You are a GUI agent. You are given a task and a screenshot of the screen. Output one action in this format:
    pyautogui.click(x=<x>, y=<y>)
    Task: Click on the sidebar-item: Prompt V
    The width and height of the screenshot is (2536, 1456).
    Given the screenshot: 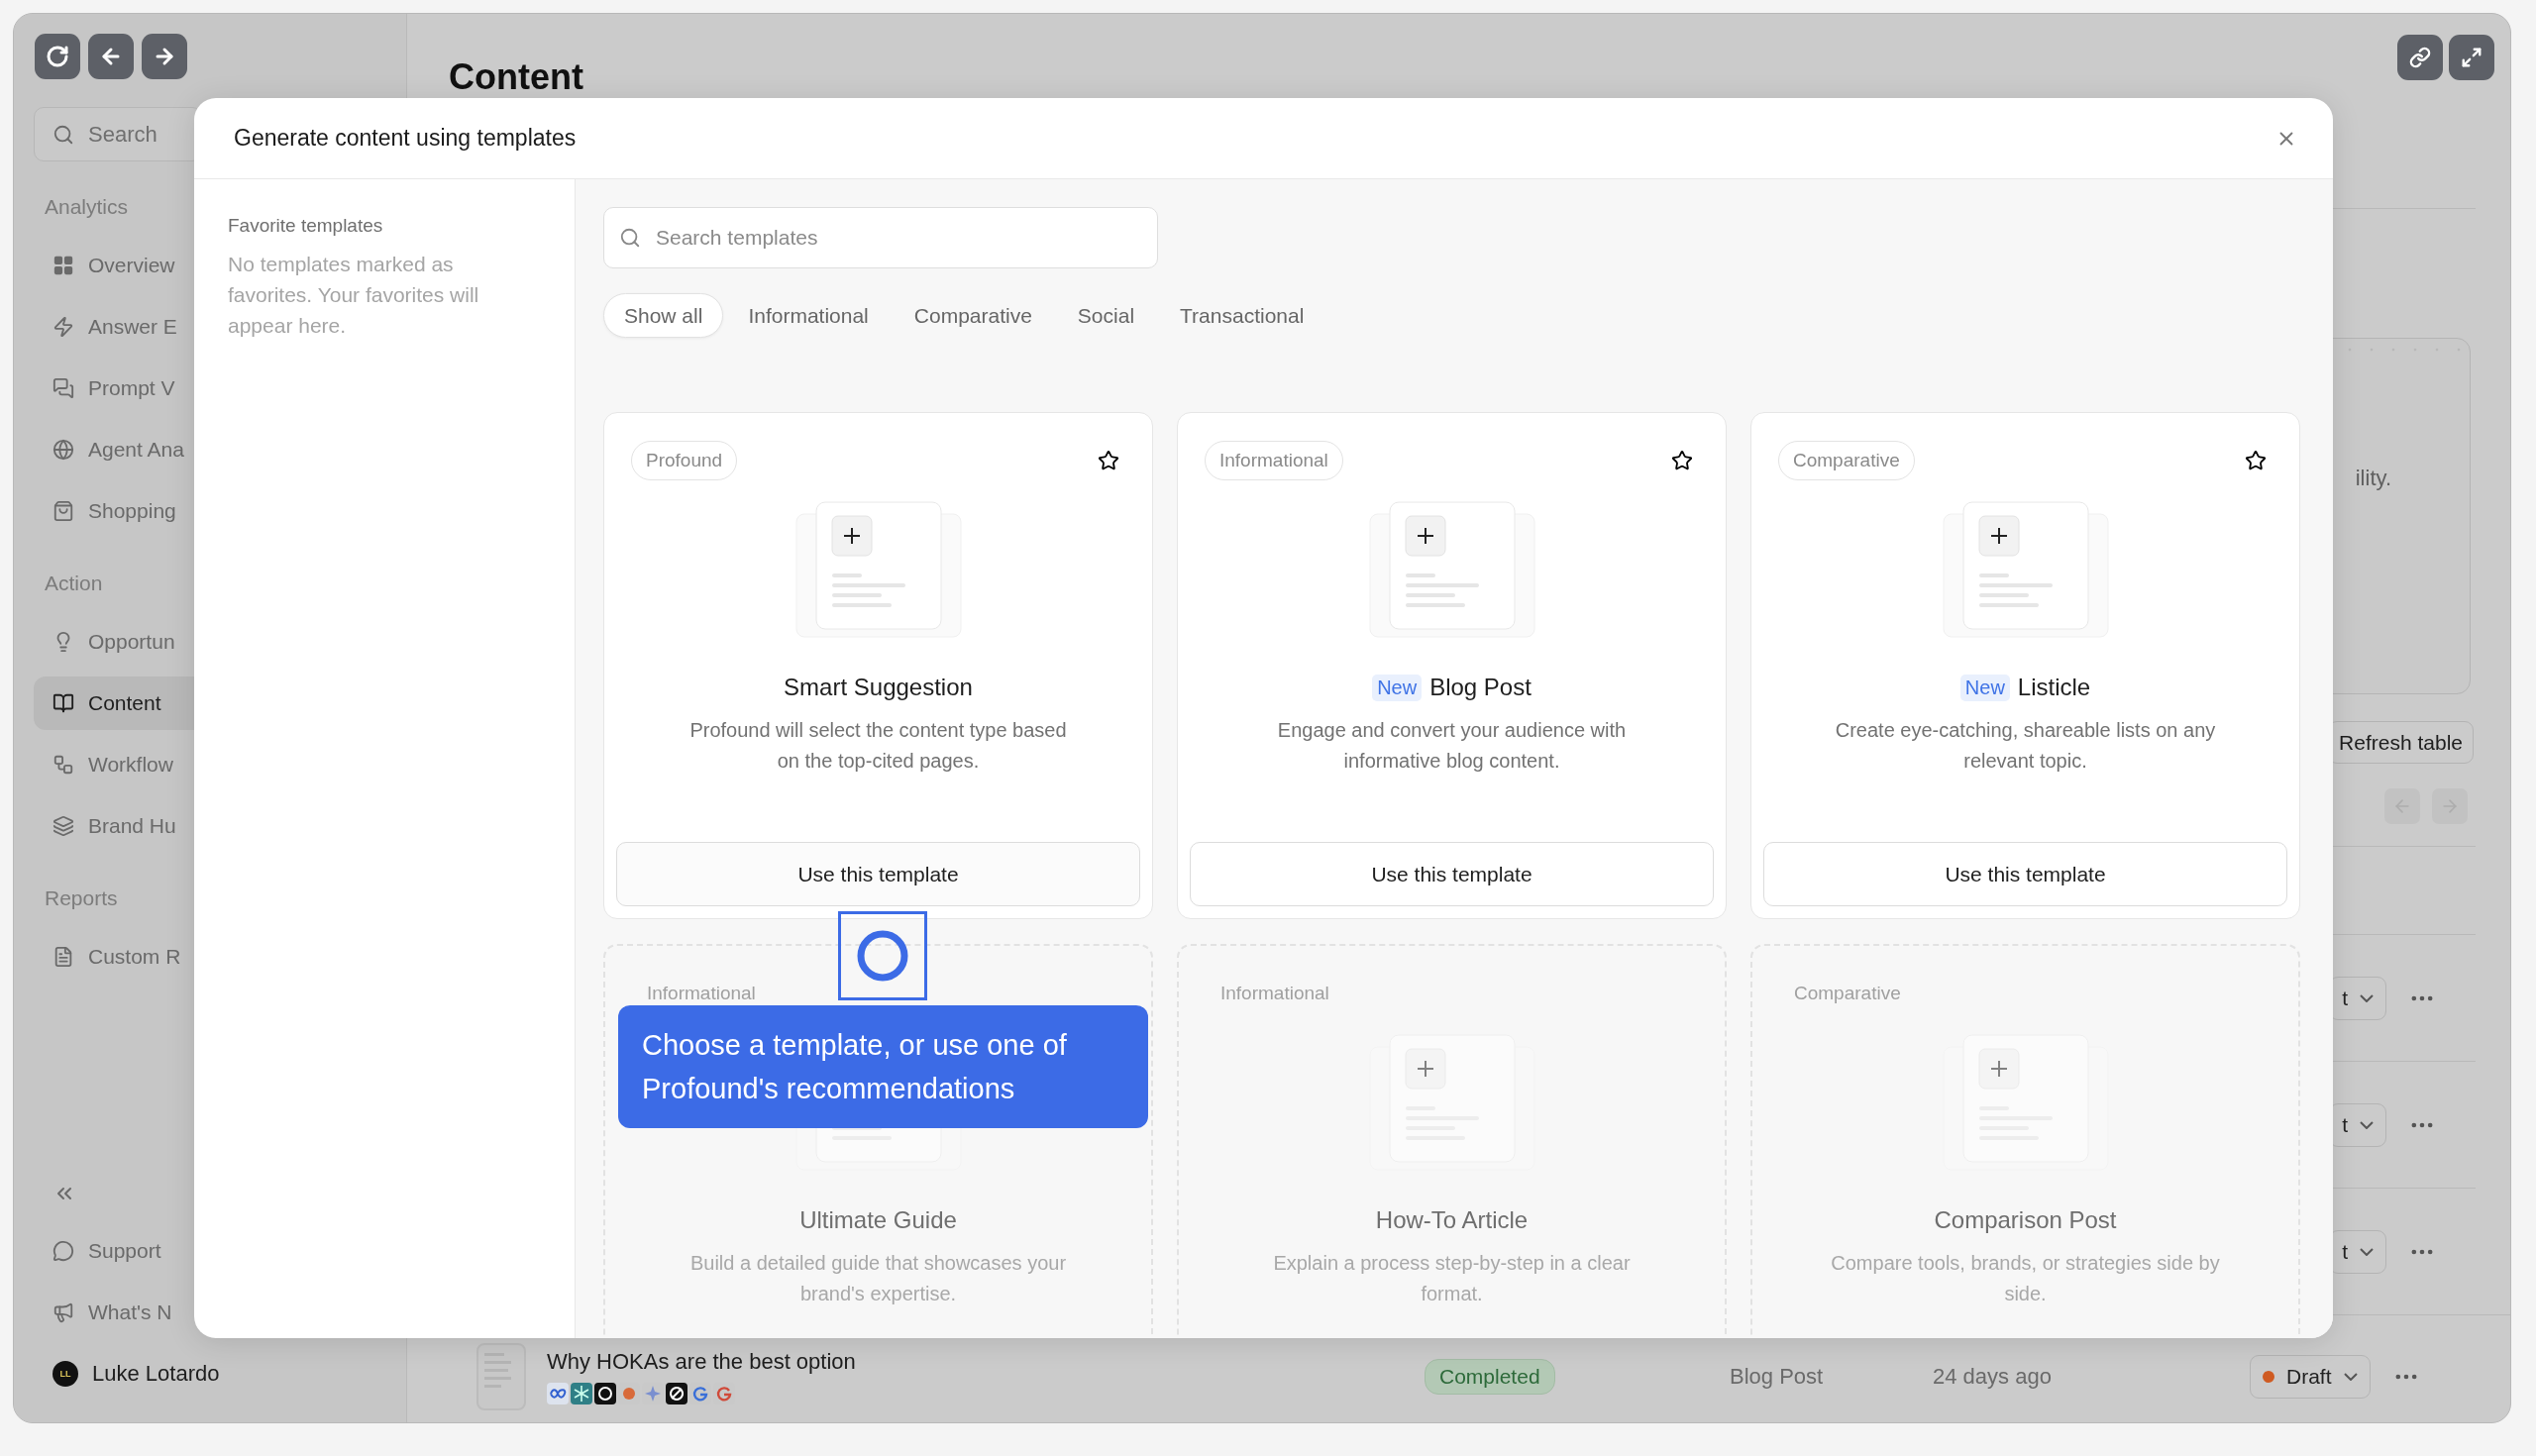 What is the action you would take?
    pyautogui.click(x=114, y=388)
    